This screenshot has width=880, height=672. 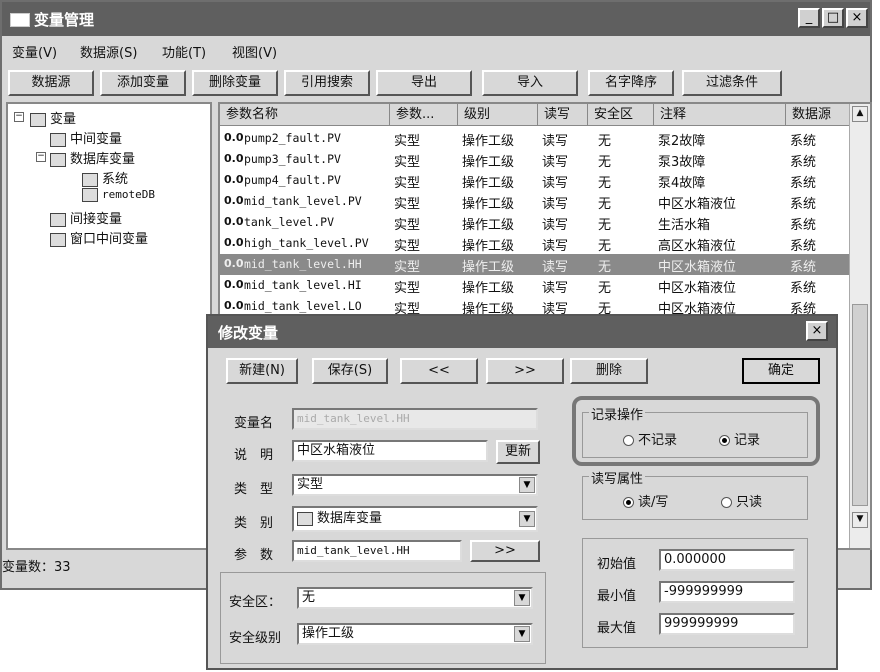 I want to click on col-header-comment: 注释, so click(x=720, y=115).